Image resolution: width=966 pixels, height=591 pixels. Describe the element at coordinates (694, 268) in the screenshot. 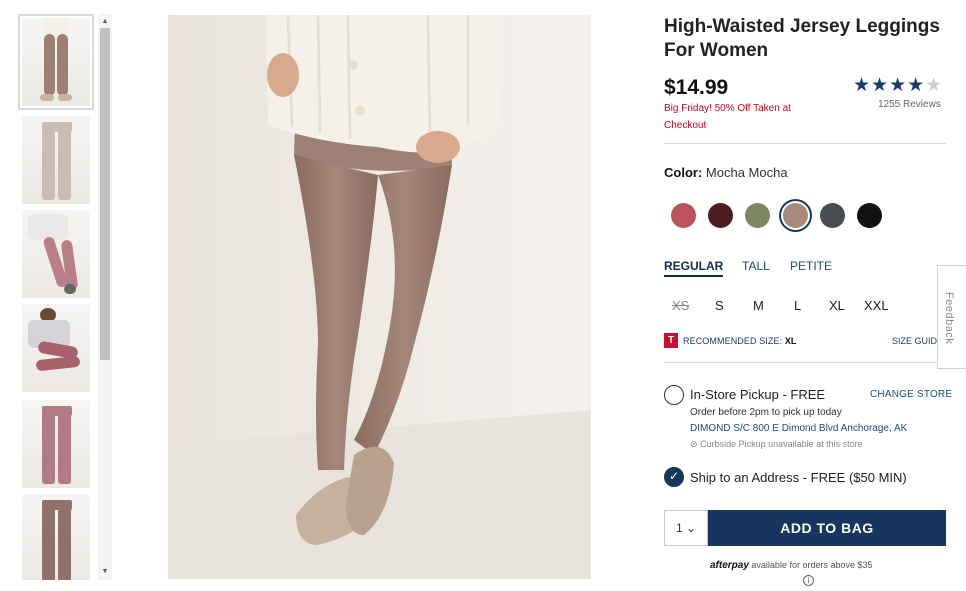

I see `tab-regular: REGULAR` at that location.